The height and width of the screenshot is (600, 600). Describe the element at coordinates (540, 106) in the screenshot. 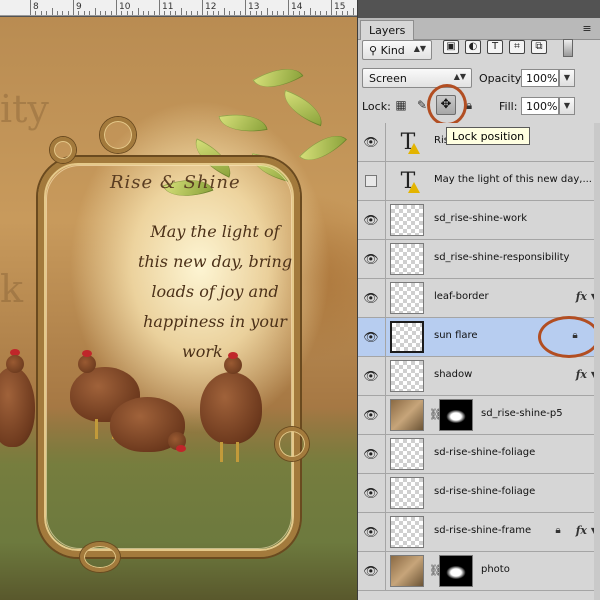

I see `fill-field: 100%` at that location.